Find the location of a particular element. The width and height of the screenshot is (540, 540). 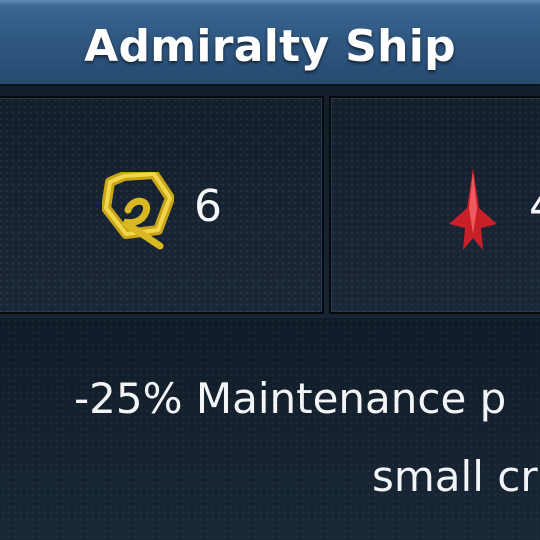

military-value: 4 is located at coordinates (534, 207).